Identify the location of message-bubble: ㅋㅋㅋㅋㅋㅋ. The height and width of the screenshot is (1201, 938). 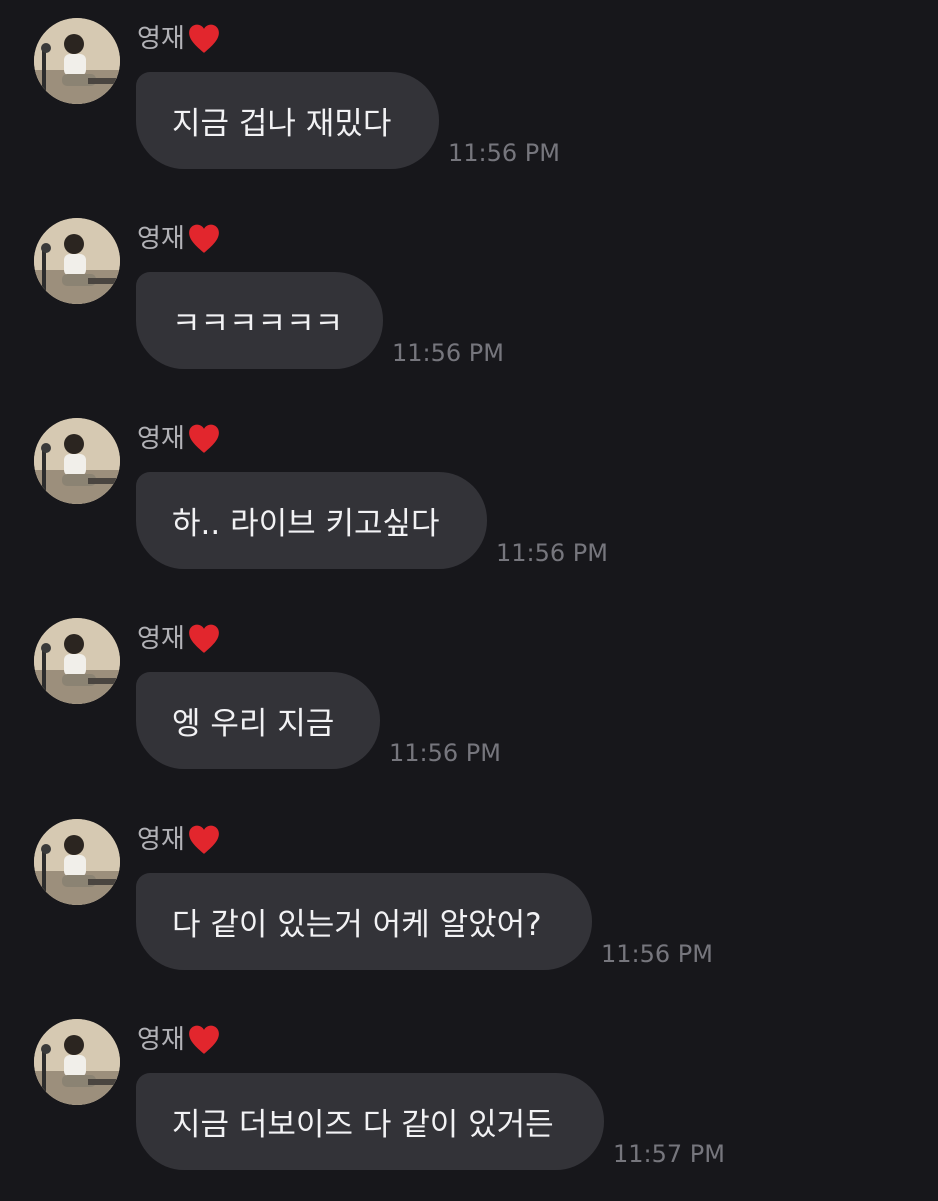
(259, 320).